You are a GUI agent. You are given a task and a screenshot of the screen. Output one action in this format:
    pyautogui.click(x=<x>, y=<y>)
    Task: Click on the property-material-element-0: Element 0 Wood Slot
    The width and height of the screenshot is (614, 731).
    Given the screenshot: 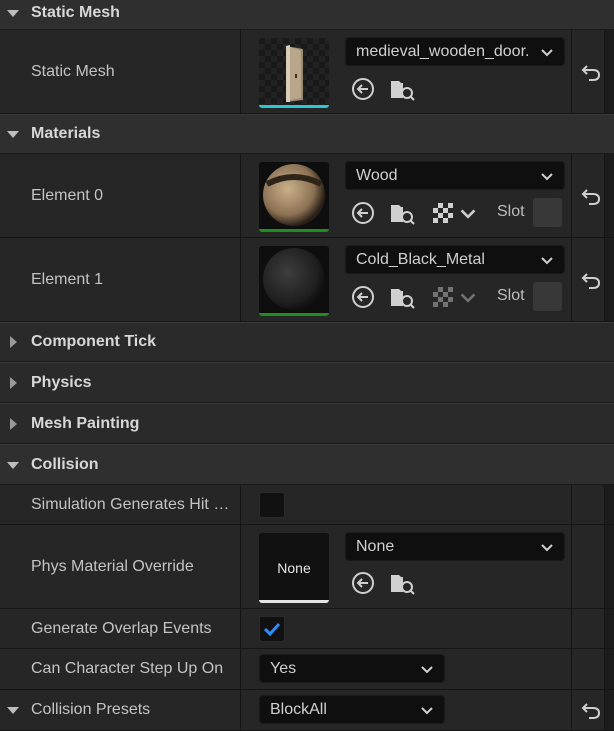 What is the action you would take?
    pyautogui.click(x=307, y=196)
    